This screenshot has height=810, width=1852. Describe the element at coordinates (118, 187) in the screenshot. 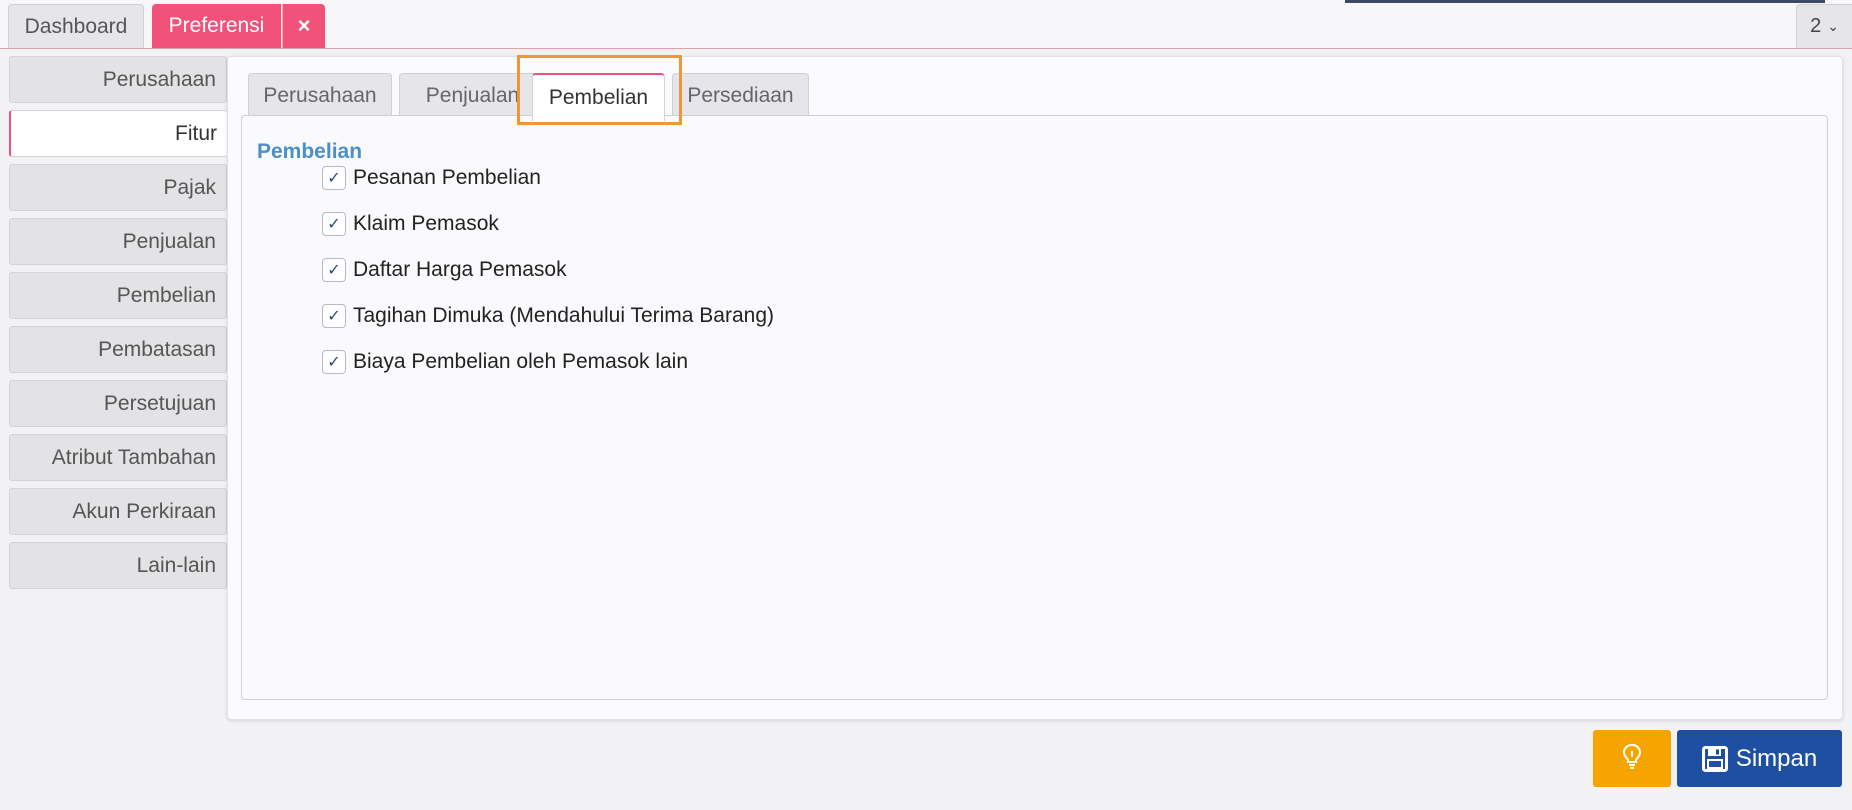

I see `sidebar-item-pajak: Pajak` at that location.